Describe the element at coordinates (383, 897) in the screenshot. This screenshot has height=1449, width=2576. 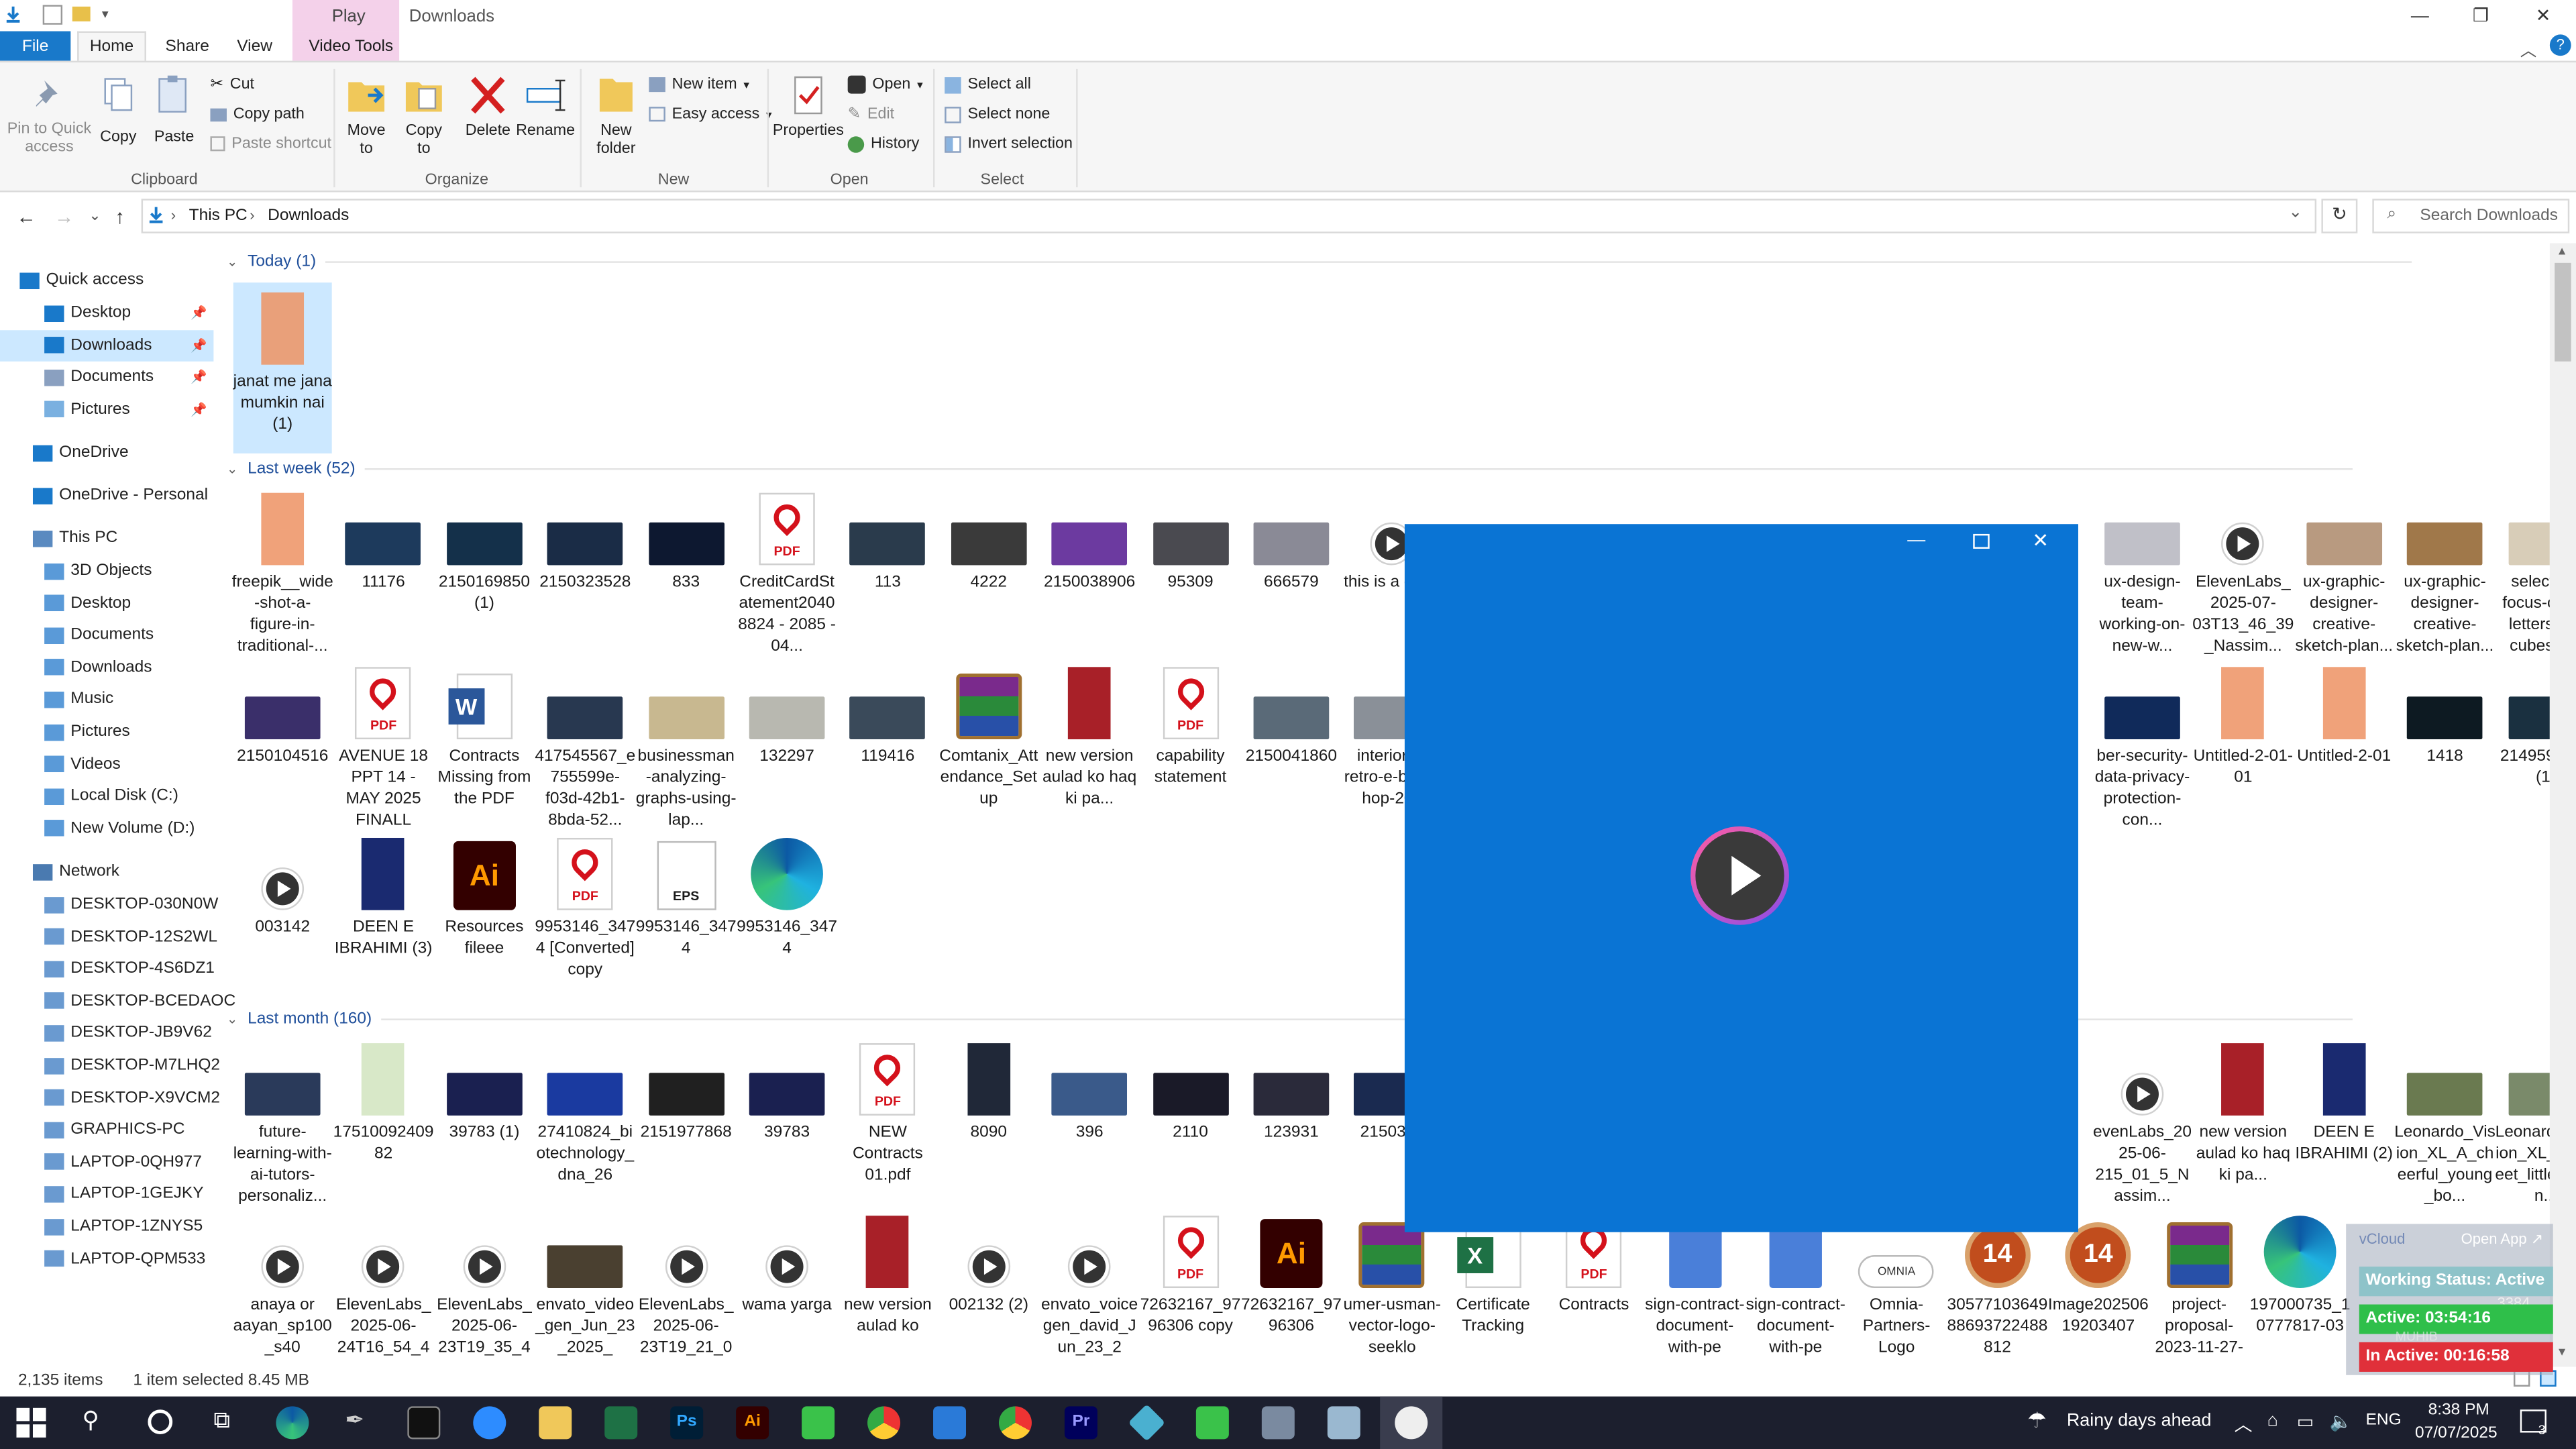
I see `file-item: DEEN E IBRAHIMI (3)` at that location.